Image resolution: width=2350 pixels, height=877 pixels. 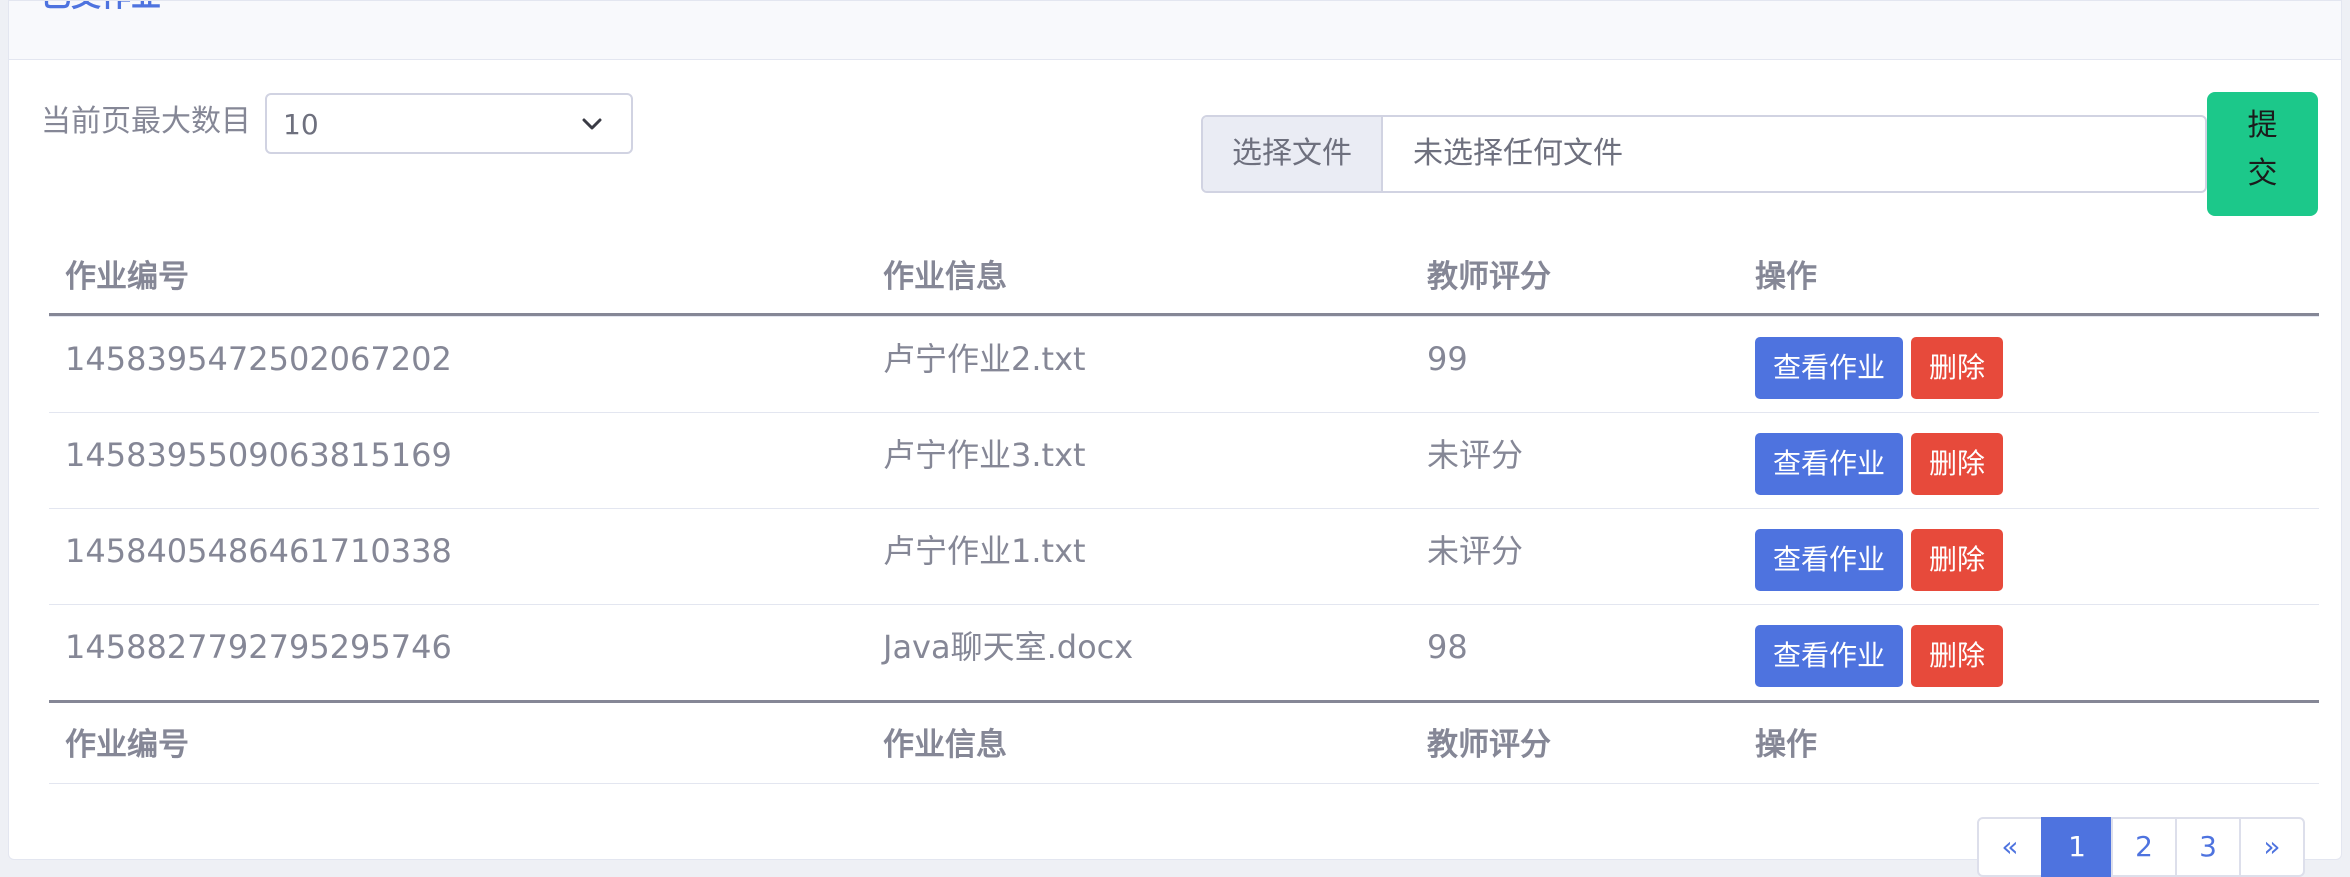 I want to click on teacher-score: 98, so click(x=1447, y=647).